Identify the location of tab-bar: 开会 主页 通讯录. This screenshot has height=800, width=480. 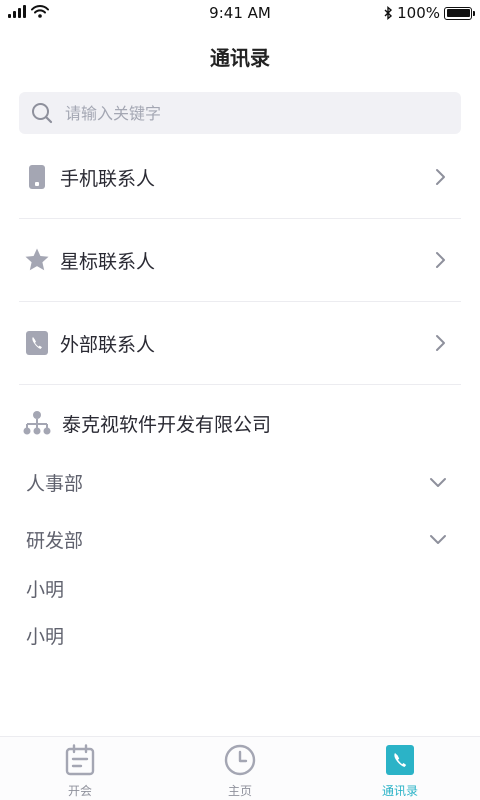
(240, 768).